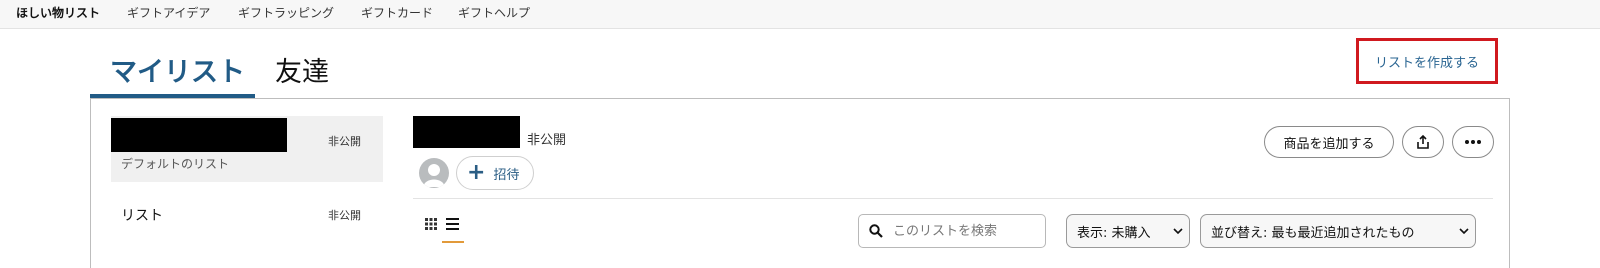  I want to click on grid-view-icon, so click(431, 224).